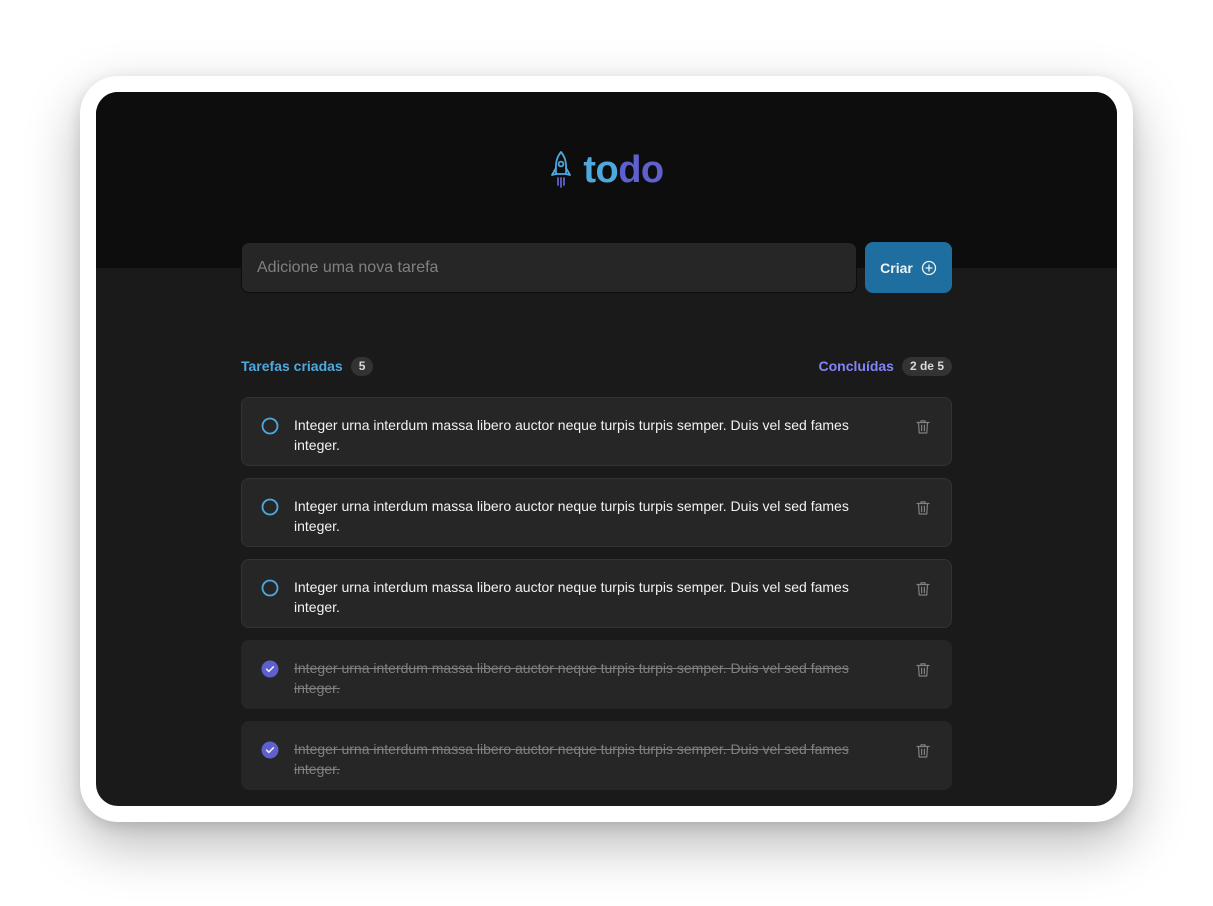 The image size is (1213, 906). Describe the element at coordinates (601, 170) in the screenshot. I see `app-title-part-to: to` at that location.